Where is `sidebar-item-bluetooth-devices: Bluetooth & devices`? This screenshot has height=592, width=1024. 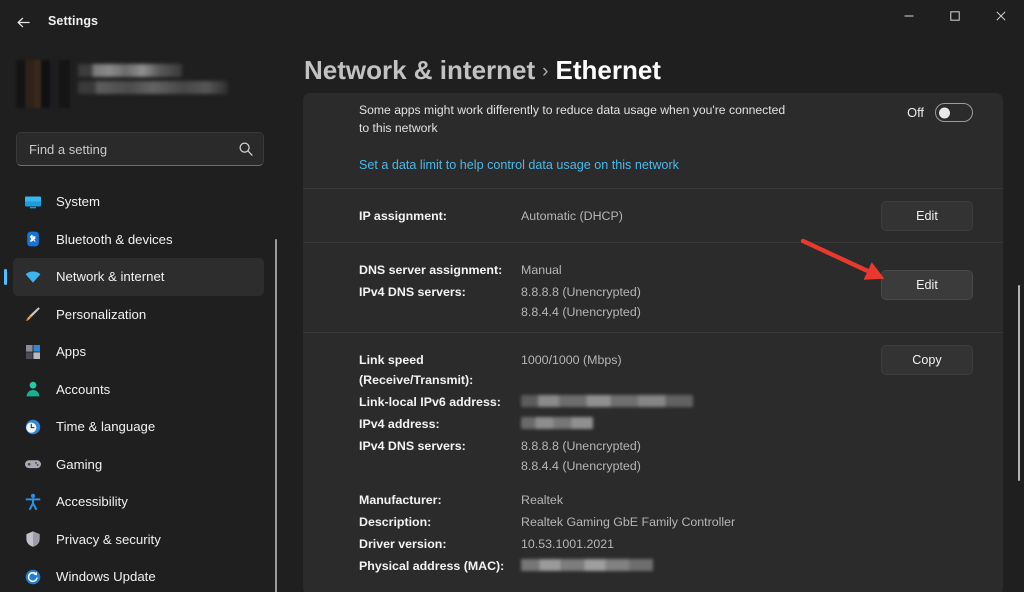
sidebar-item-bluetooth-devices: Bluetooth & devices is located at coordinates (138, 240).